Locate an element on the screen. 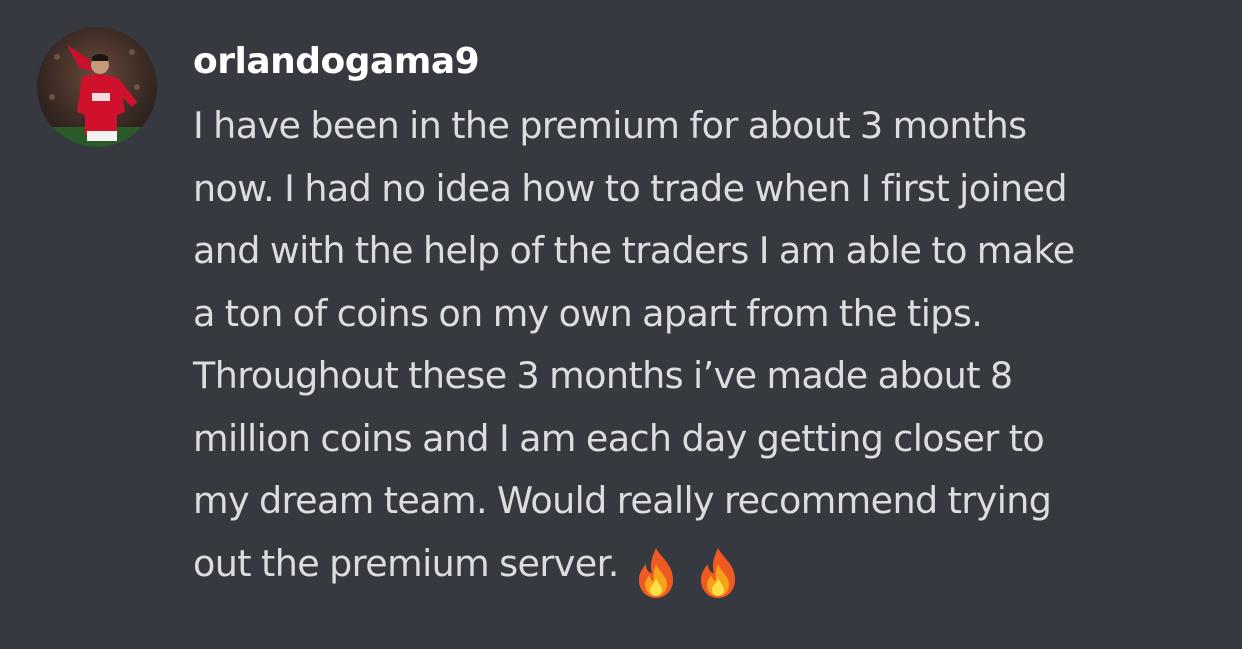 The height and width of the screenshot is (649, 1242). emoji-group is located at coordinates (690, 572).